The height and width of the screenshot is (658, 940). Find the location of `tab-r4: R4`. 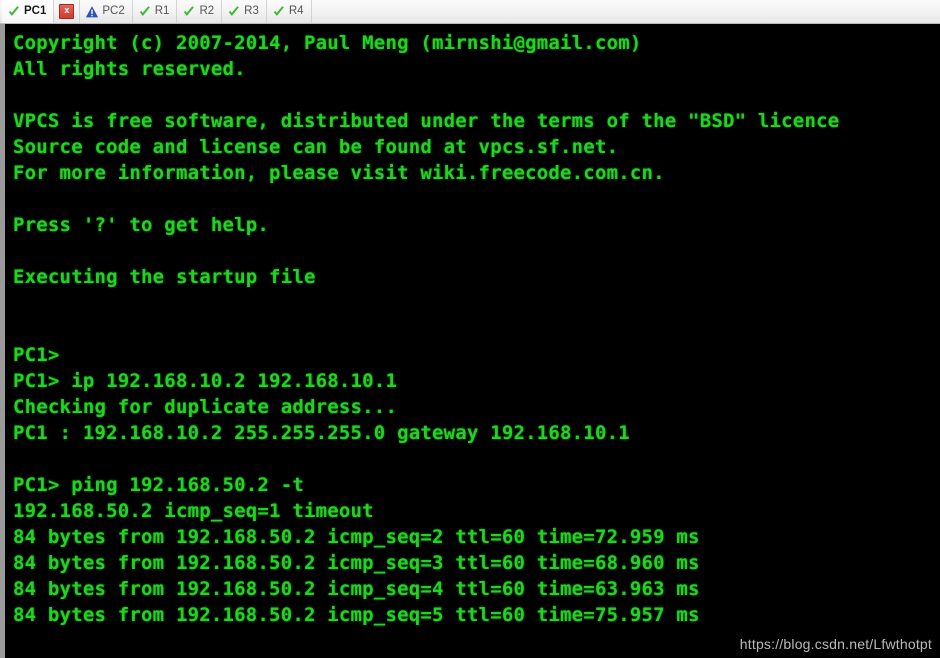

tab-r4: R4 is located at coordinates (289, 11).